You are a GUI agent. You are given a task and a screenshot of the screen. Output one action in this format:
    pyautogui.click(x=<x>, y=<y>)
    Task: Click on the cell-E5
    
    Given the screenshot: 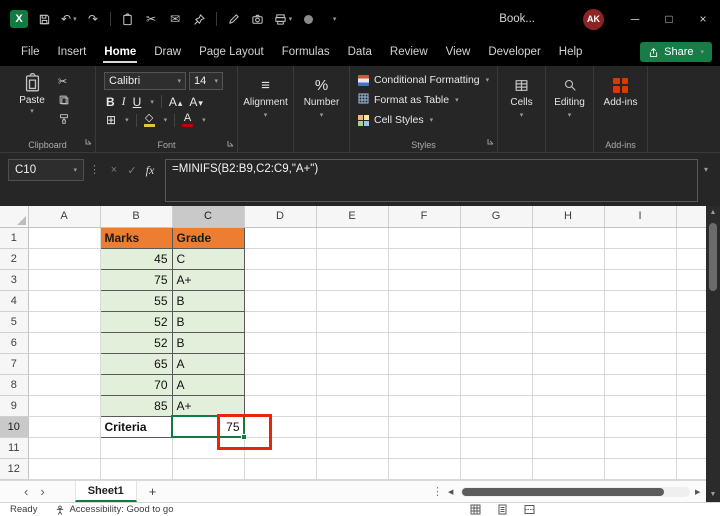 What is the action you would take?
    pyautogui.click(x=352, y=322)
    